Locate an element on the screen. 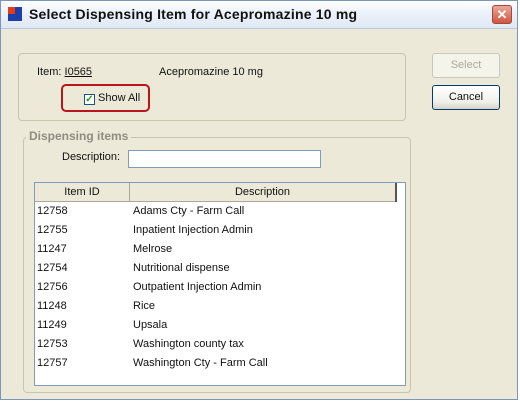  description-input is located at coordinates (224, 159).